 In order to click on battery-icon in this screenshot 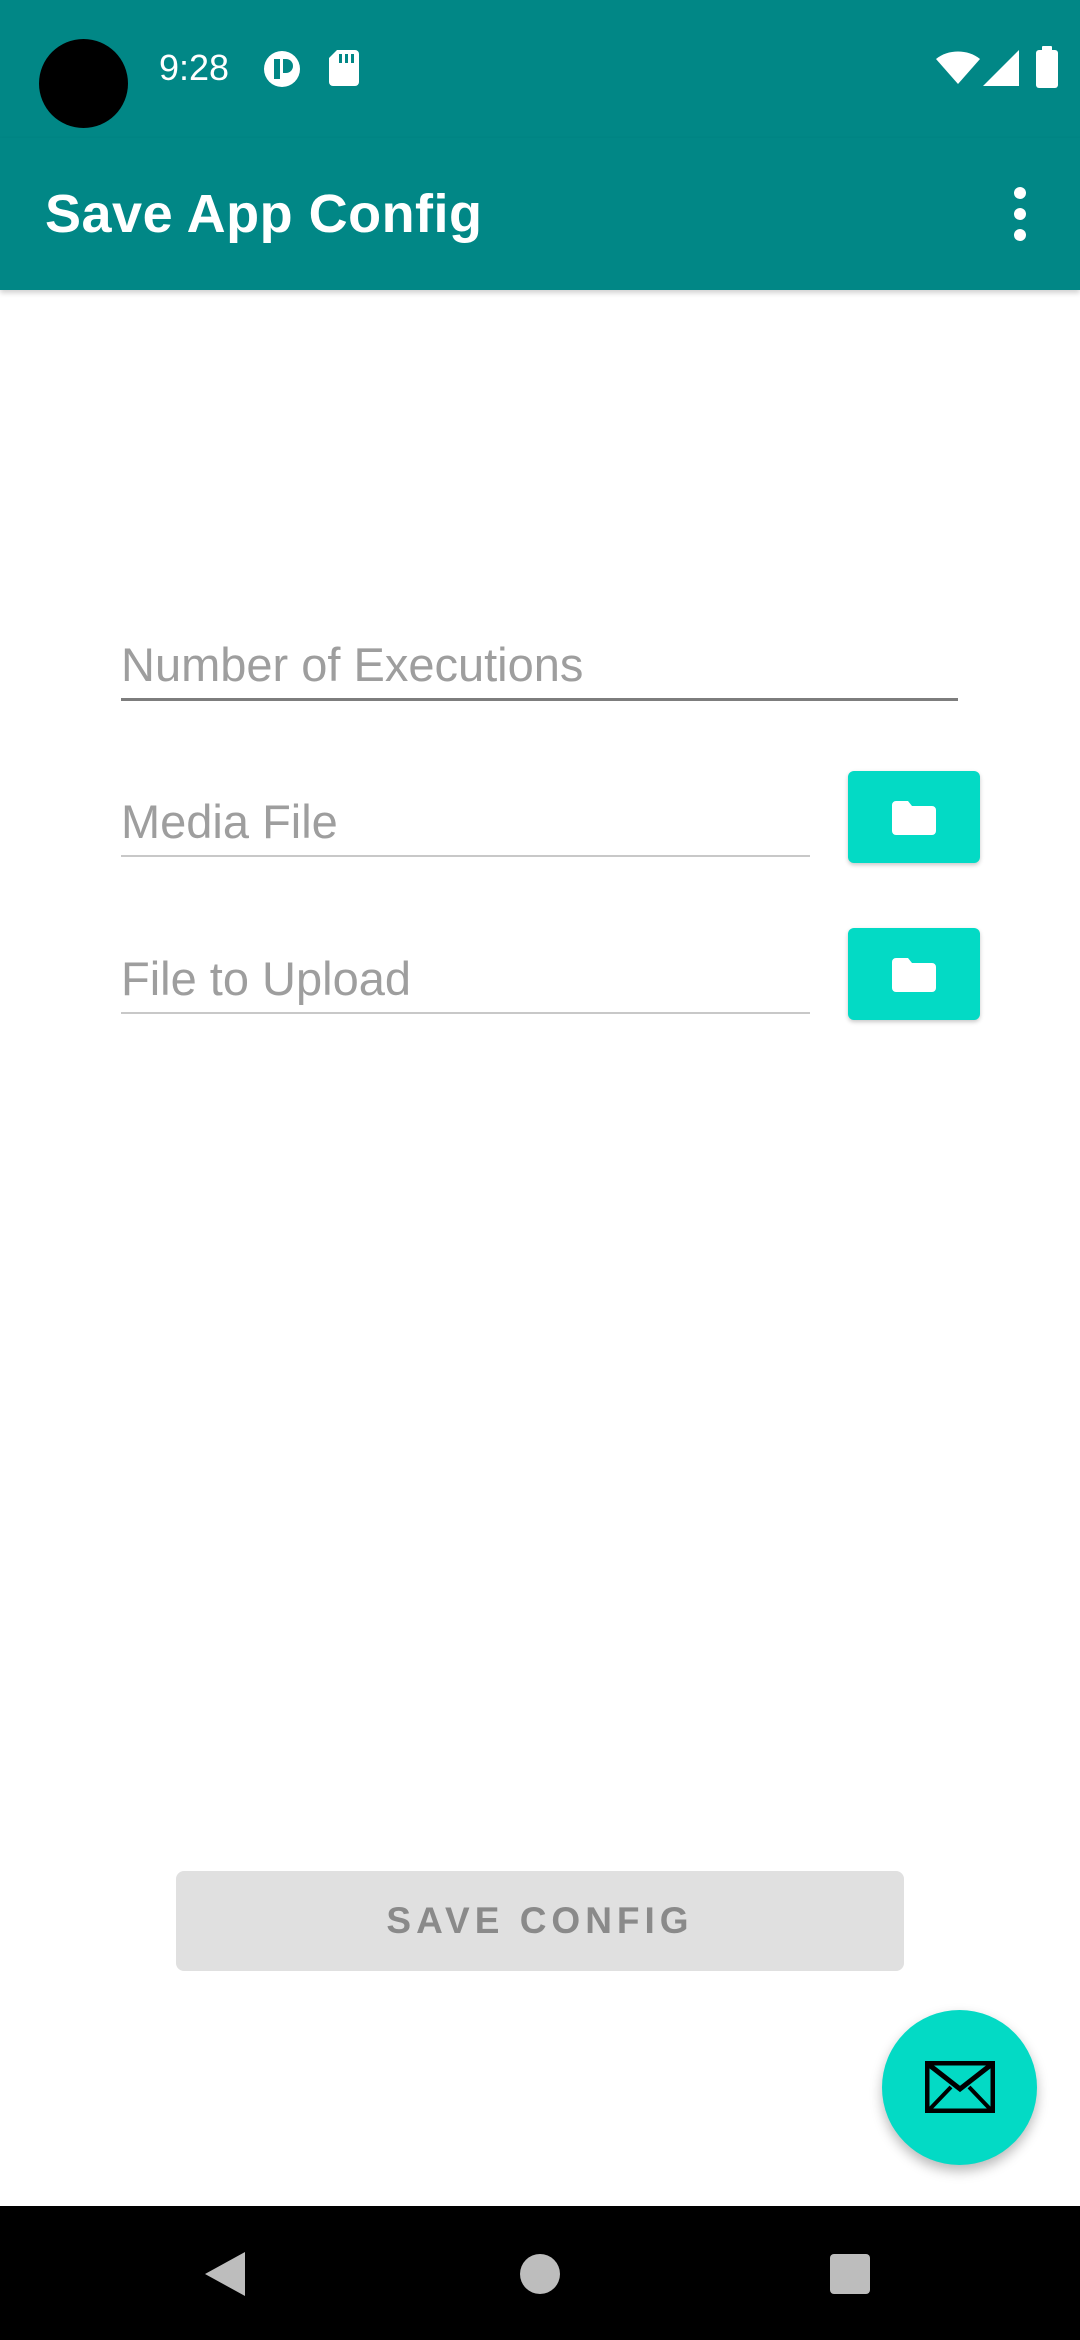, I will do `click(1047, 69)`.